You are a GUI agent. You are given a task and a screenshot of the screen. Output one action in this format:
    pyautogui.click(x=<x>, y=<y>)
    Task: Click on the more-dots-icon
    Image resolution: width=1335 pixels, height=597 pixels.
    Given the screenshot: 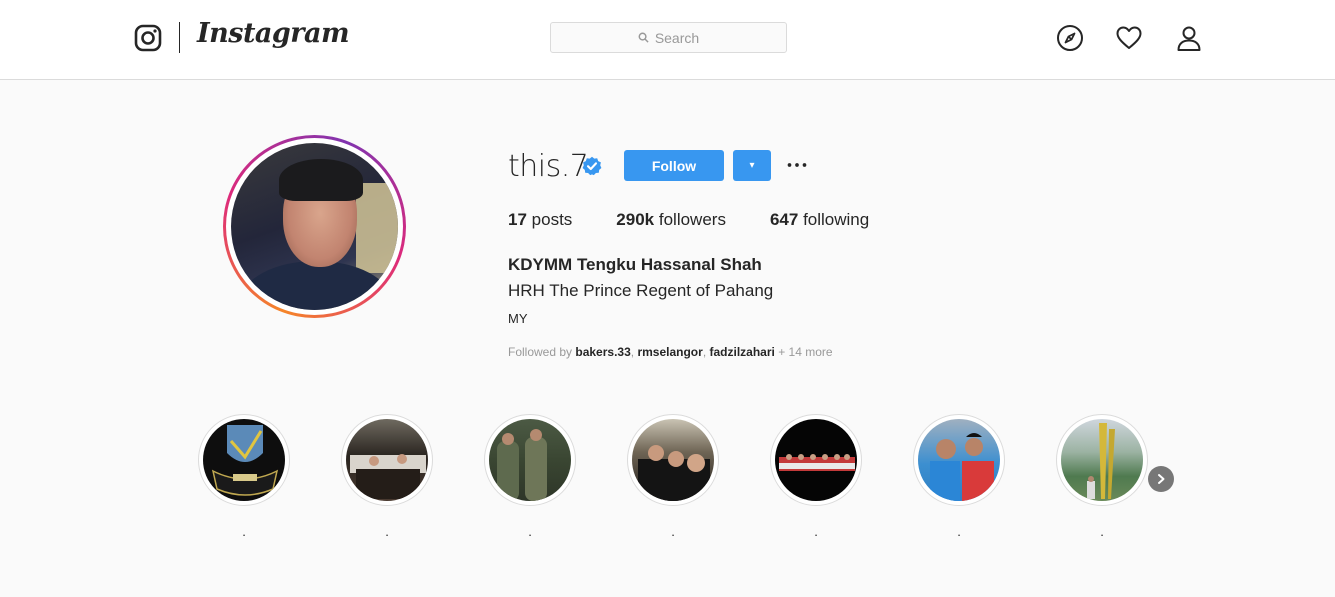 What is the action you would take?
    pyautogui.click(x=797, y=165)
    